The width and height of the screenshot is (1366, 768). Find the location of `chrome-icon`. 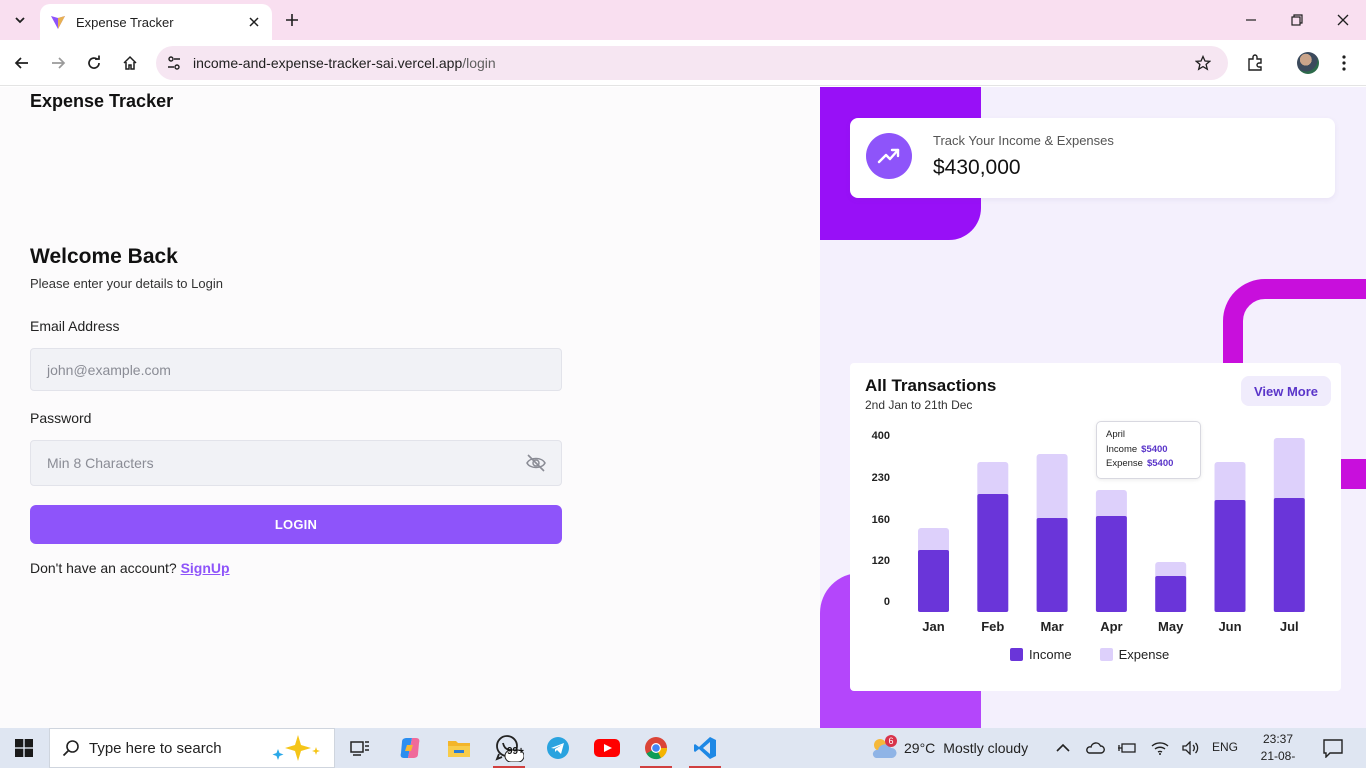

chrome-icon is located at coordinates (656, 748).